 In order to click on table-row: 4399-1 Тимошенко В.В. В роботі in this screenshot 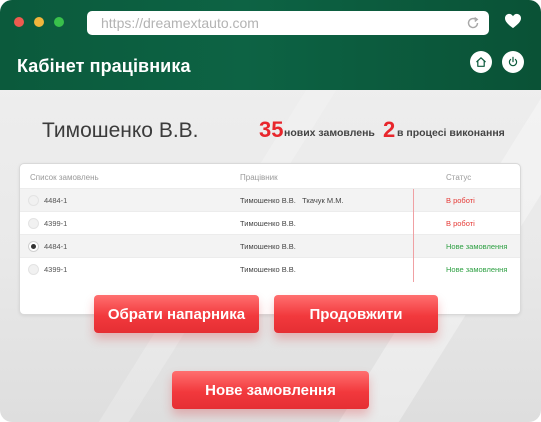, I will do `click(270, 222)`.